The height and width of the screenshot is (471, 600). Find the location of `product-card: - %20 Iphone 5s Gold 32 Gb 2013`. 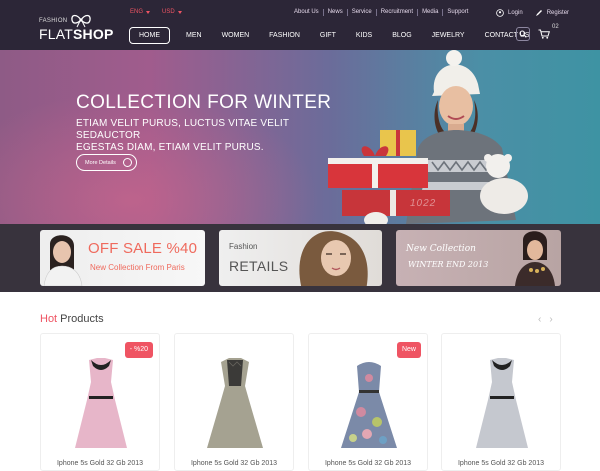

product-card: - %20 Iphone 5s Gold 32 Gb 2013 is located at coordinates (100, 402).